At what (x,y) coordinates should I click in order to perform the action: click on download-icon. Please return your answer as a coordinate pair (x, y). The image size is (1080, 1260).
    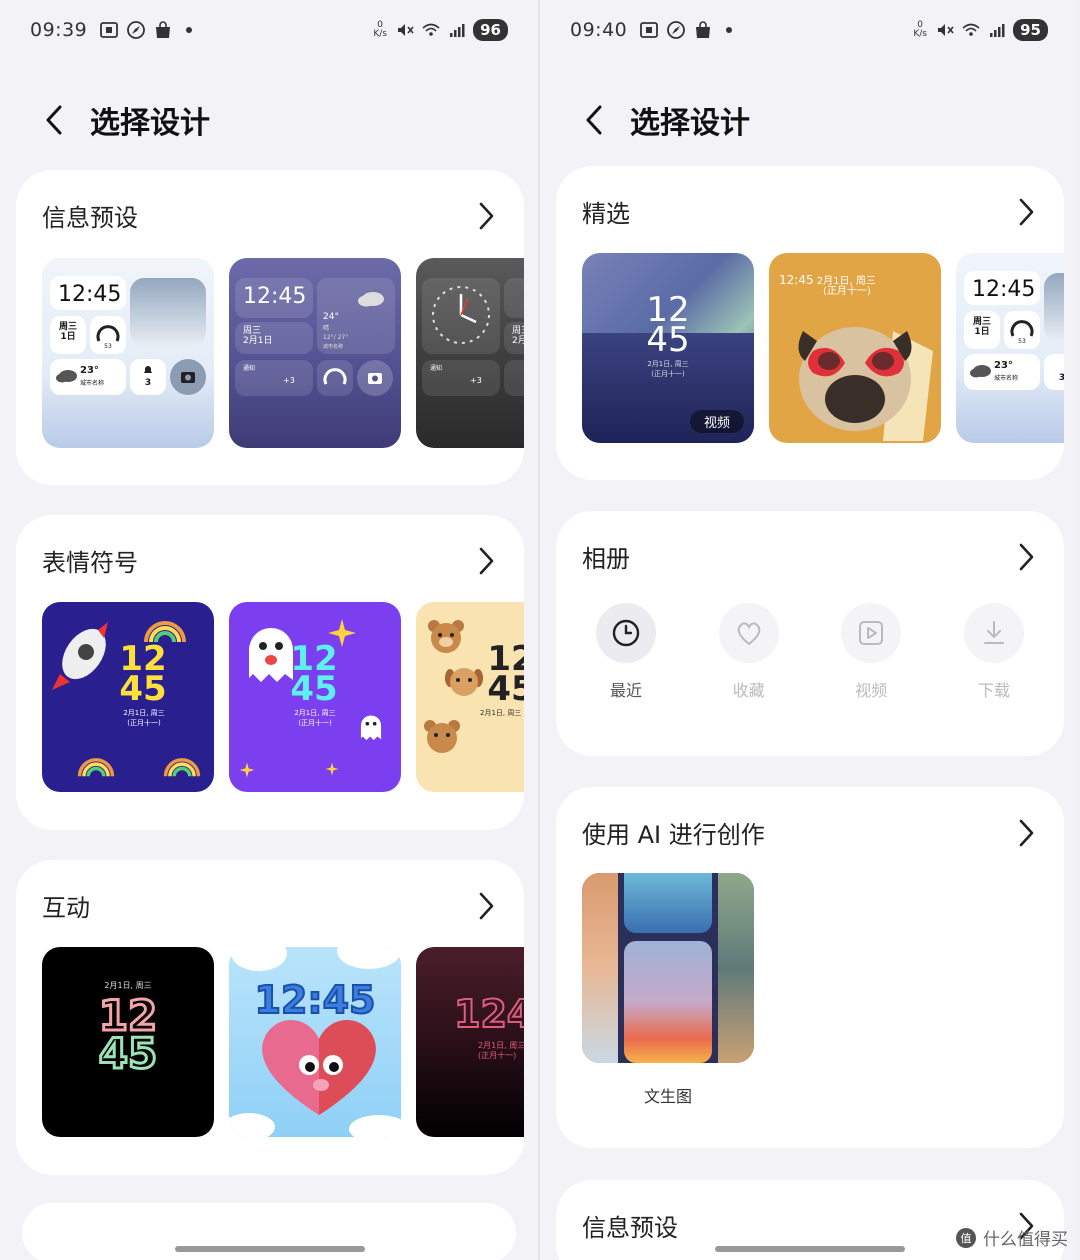
    Looking at the image, I should click on (993, 632).